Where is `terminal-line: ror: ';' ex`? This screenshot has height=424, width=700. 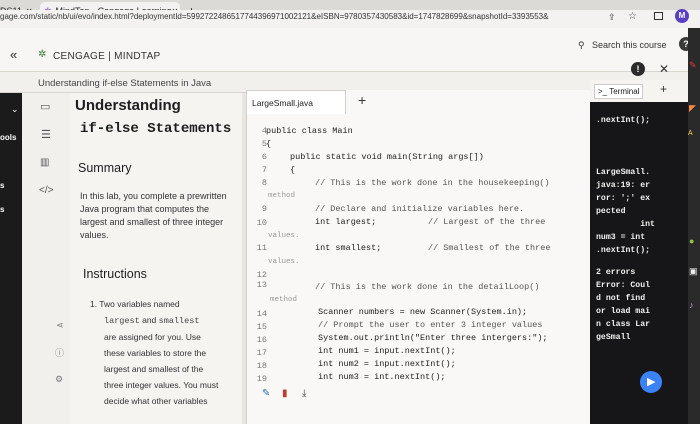
terminal-line: ror: ';' ex is located at coordinates (623, 198).